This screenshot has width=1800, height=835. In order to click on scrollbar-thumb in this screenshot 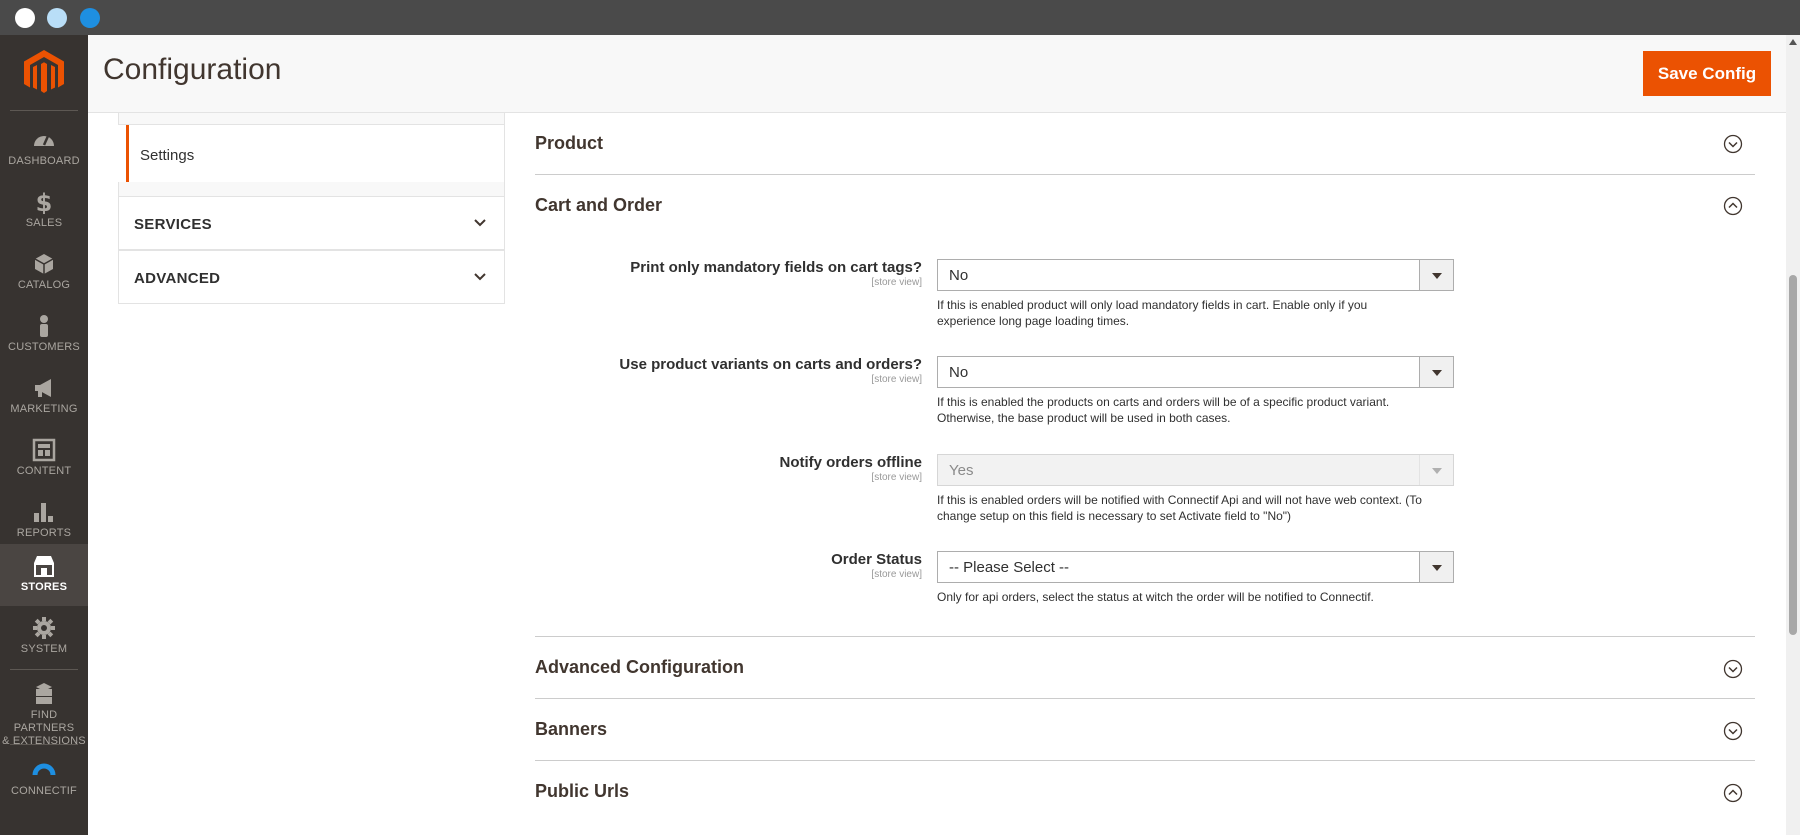, I will do `click(1793, 455)`.